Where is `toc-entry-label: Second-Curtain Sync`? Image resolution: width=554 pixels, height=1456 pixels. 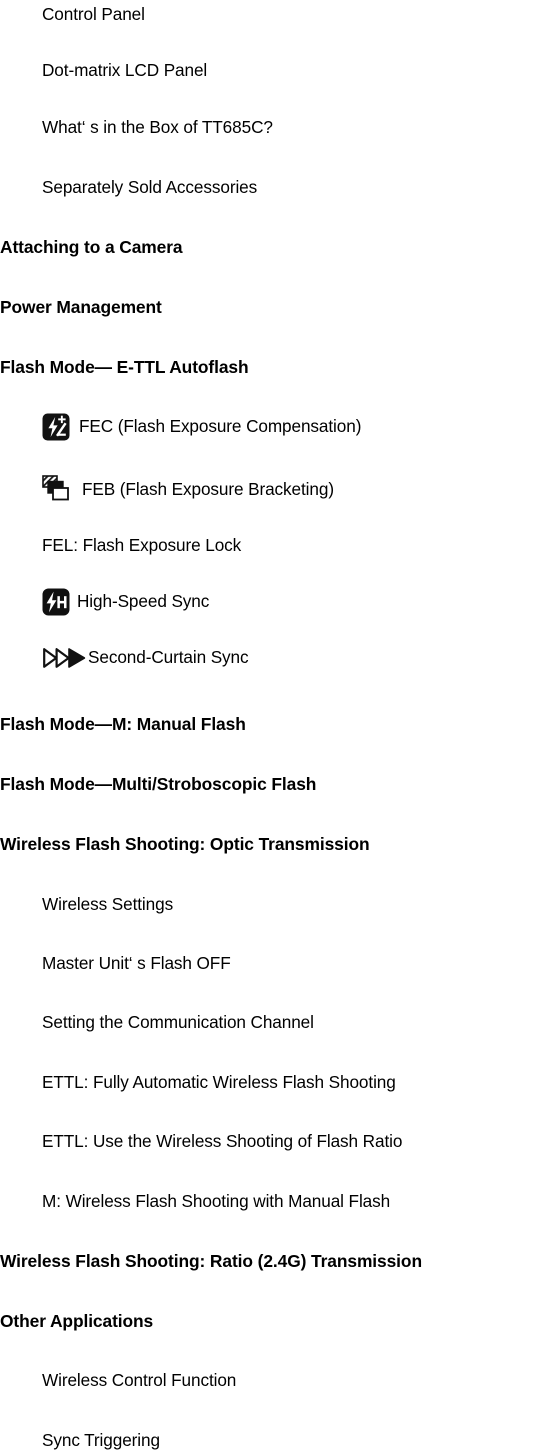
toc-entry-label: Second-Curtain Sync is located at coordinates (168, 657).